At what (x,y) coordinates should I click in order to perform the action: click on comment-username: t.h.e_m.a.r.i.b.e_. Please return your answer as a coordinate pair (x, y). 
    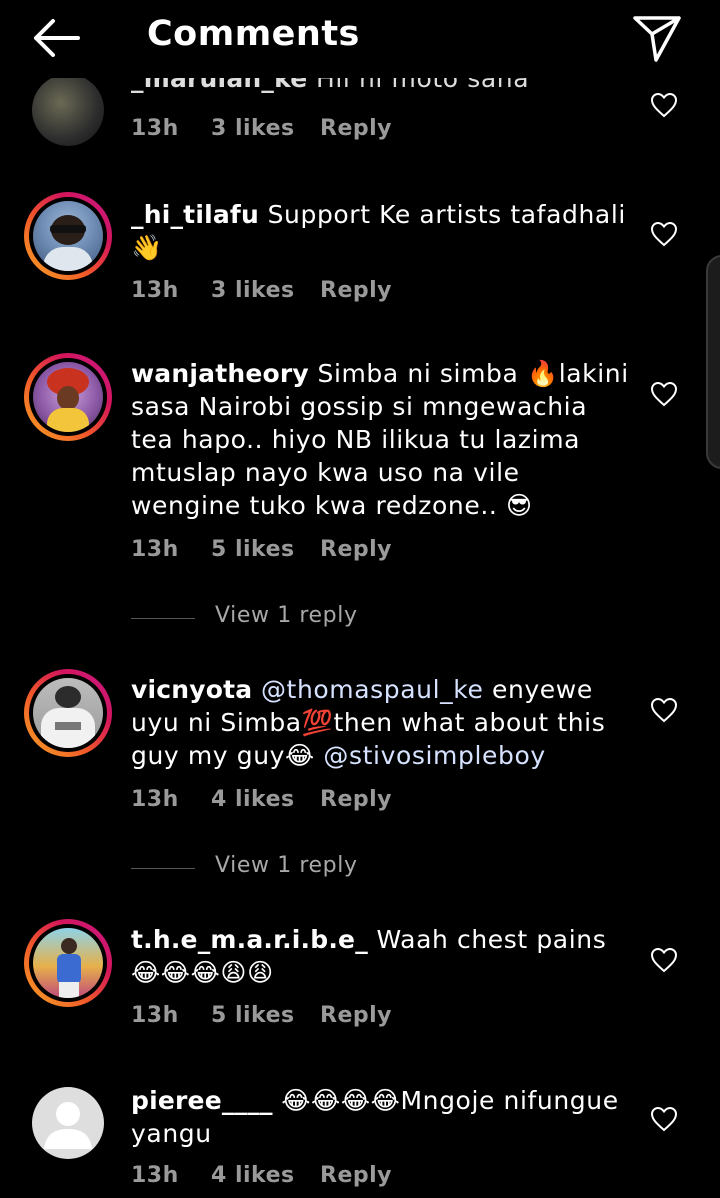
    Looking at the image, I should click on (249, 939).